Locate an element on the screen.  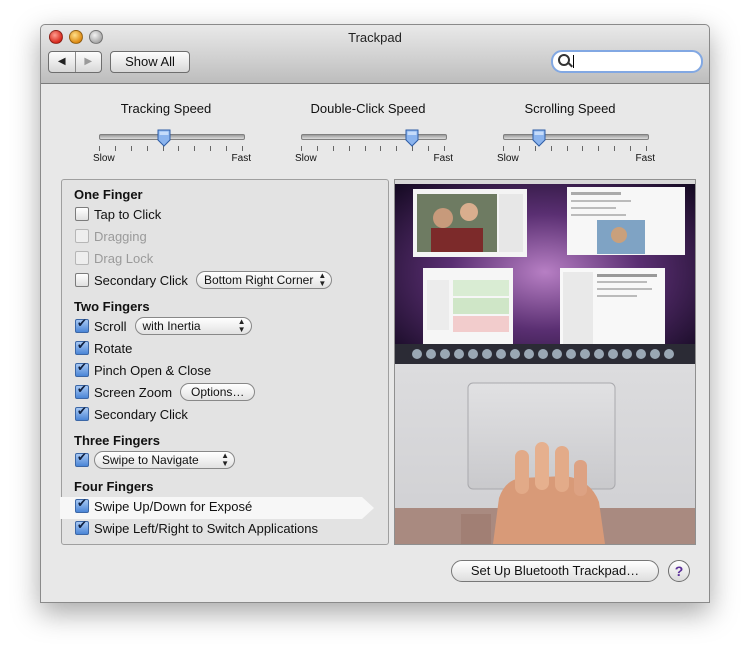
dragging-checkbox is located at coordinates (82, 236).